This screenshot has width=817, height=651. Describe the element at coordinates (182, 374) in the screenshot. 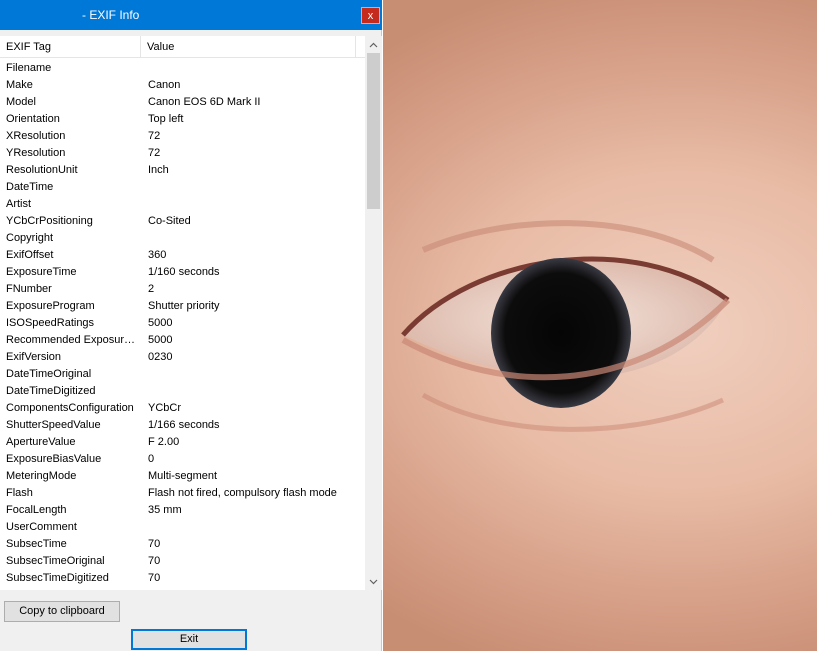

I see `list-item: DateTimeOriginal` at that location.